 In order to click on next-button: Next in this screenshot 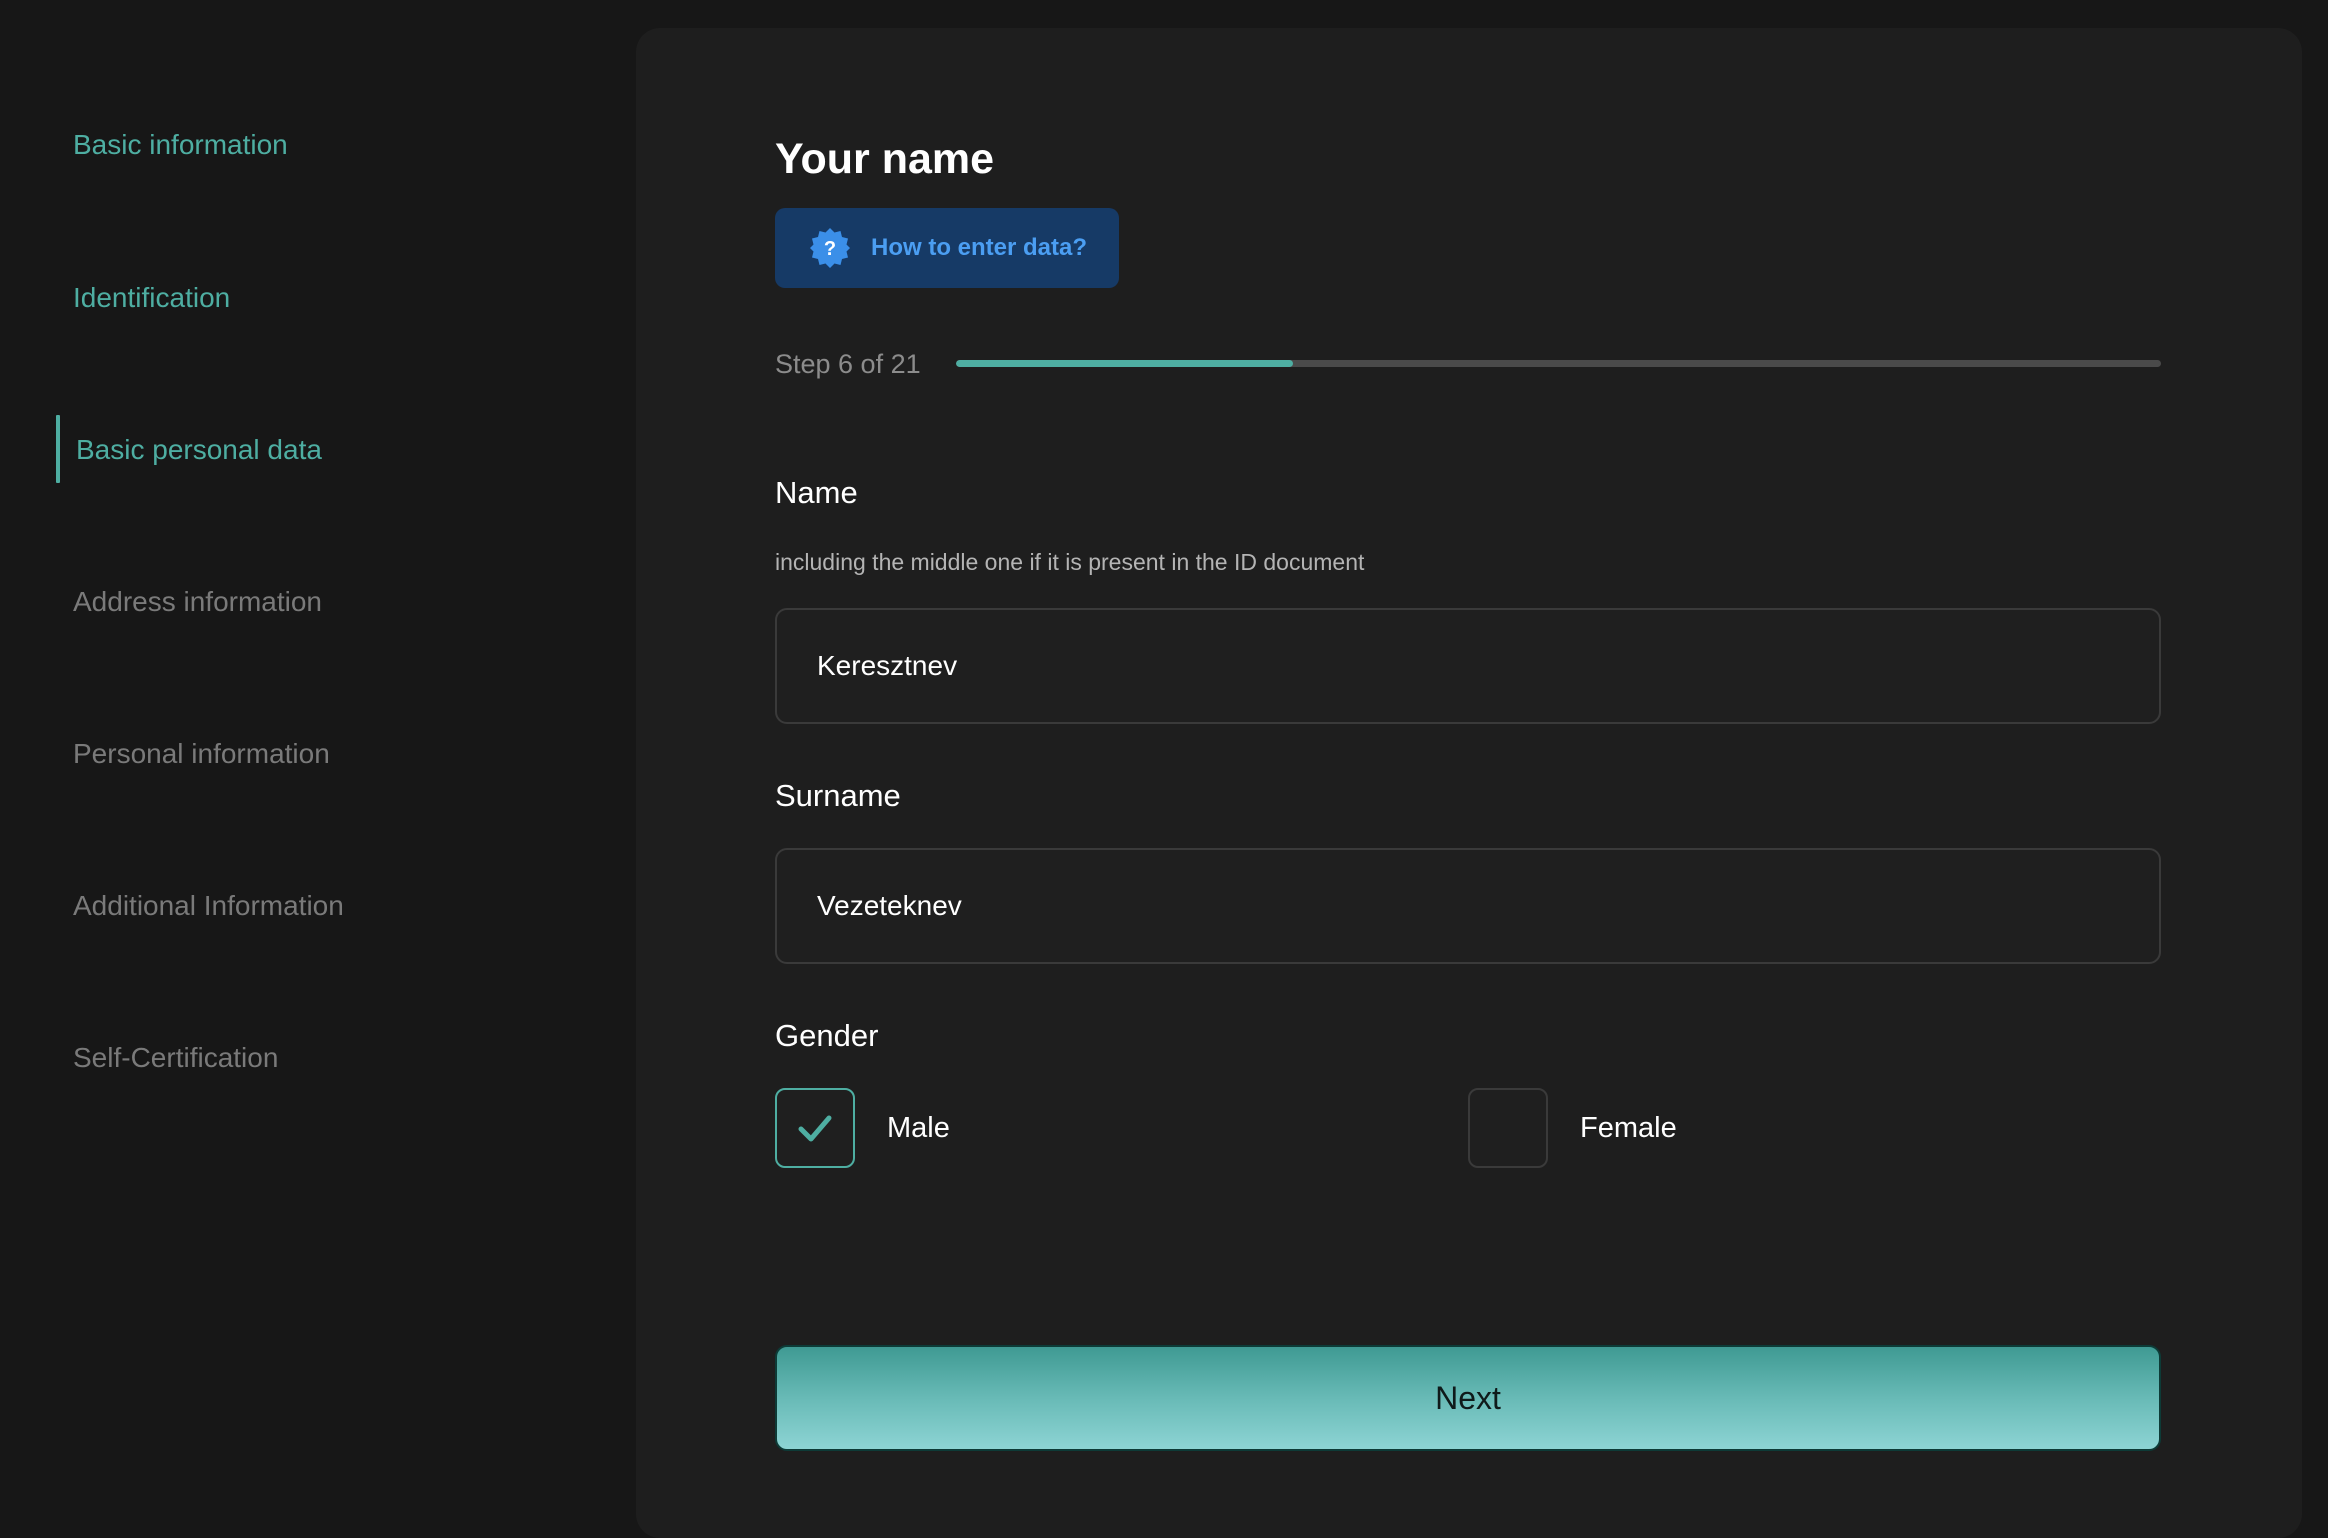, I will do `click(1468, 1398)`.